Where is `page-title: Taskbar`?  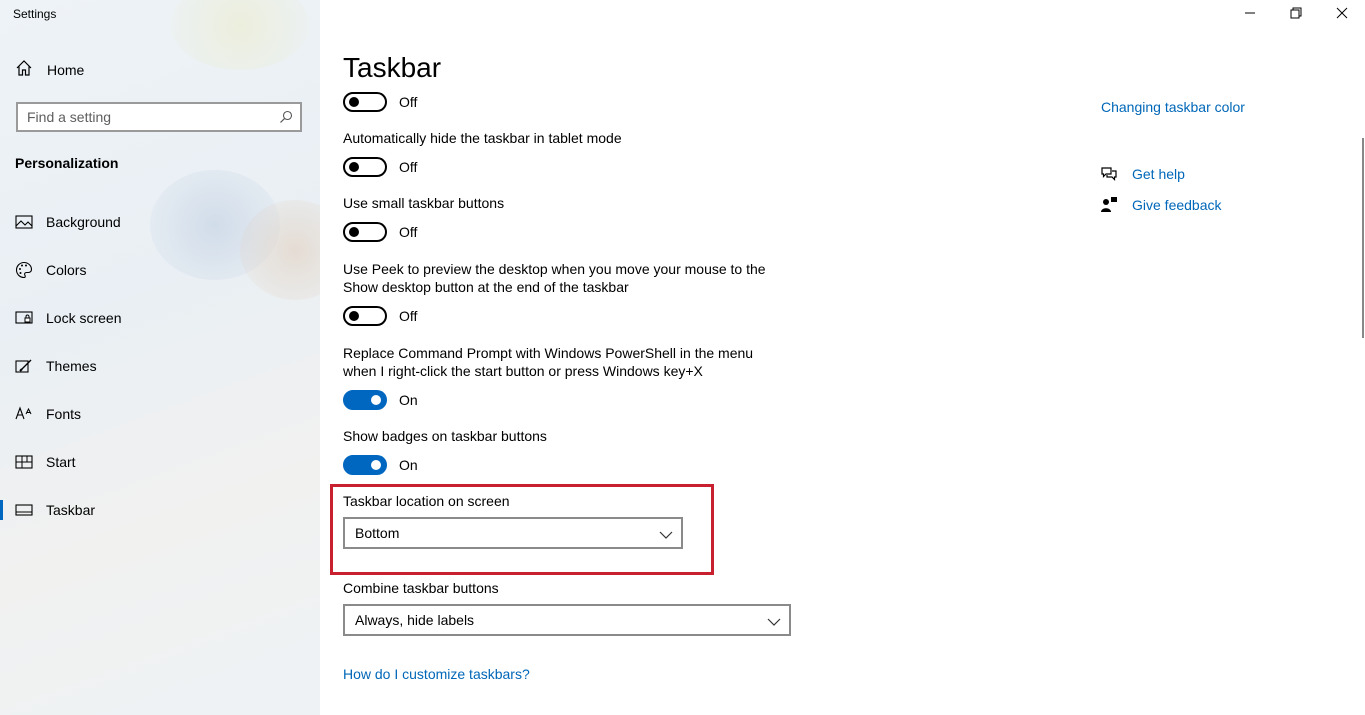
page-title: Taskbar is located at coordinates (392, 67).